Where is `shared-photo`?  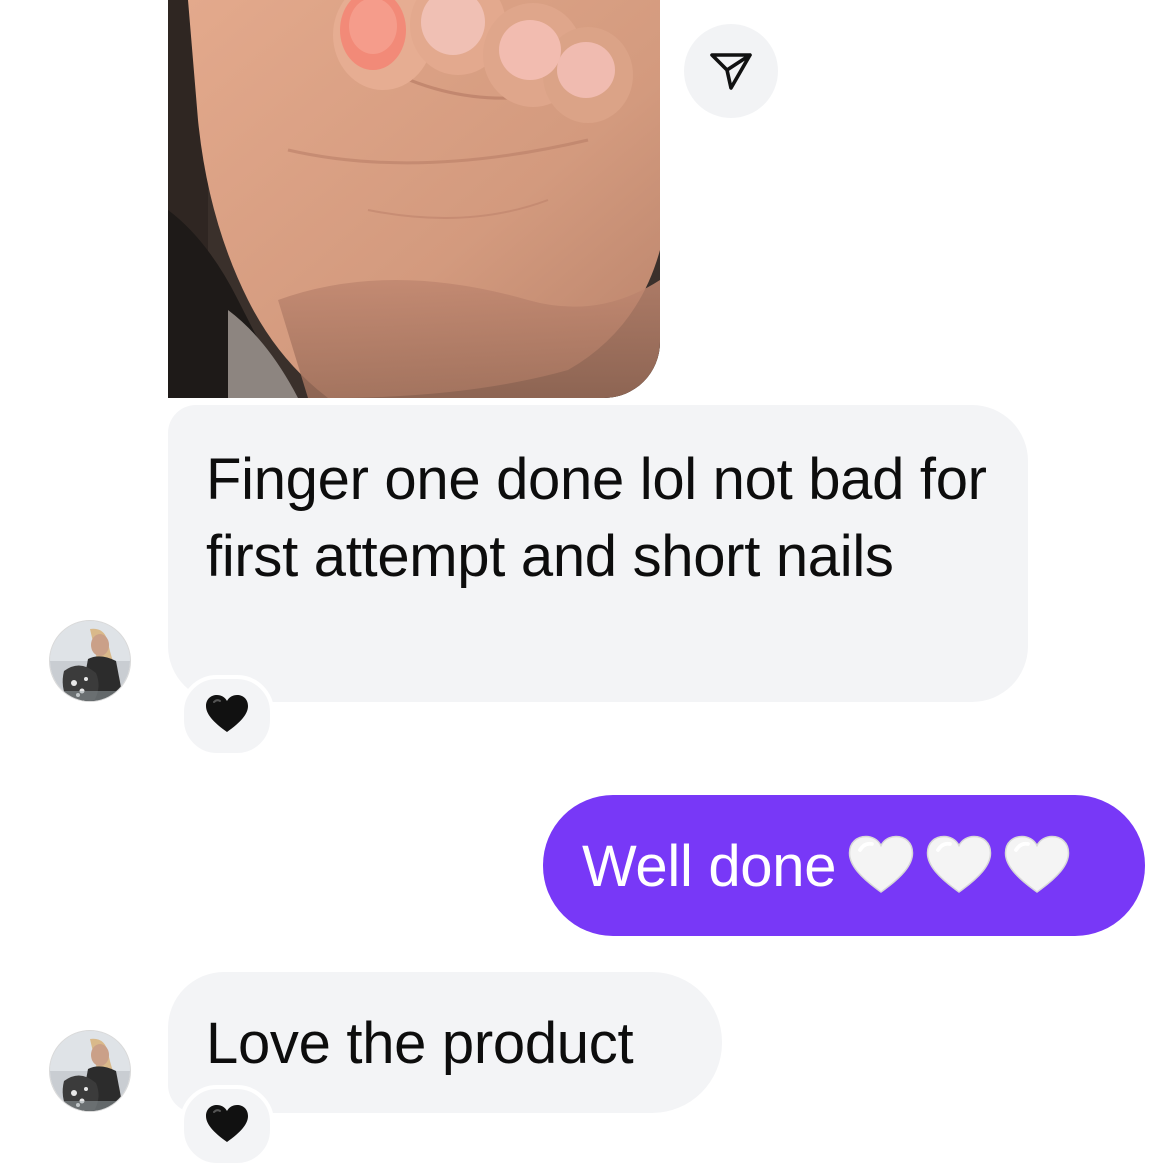 shared-photo is located at coordinates (414, 199).